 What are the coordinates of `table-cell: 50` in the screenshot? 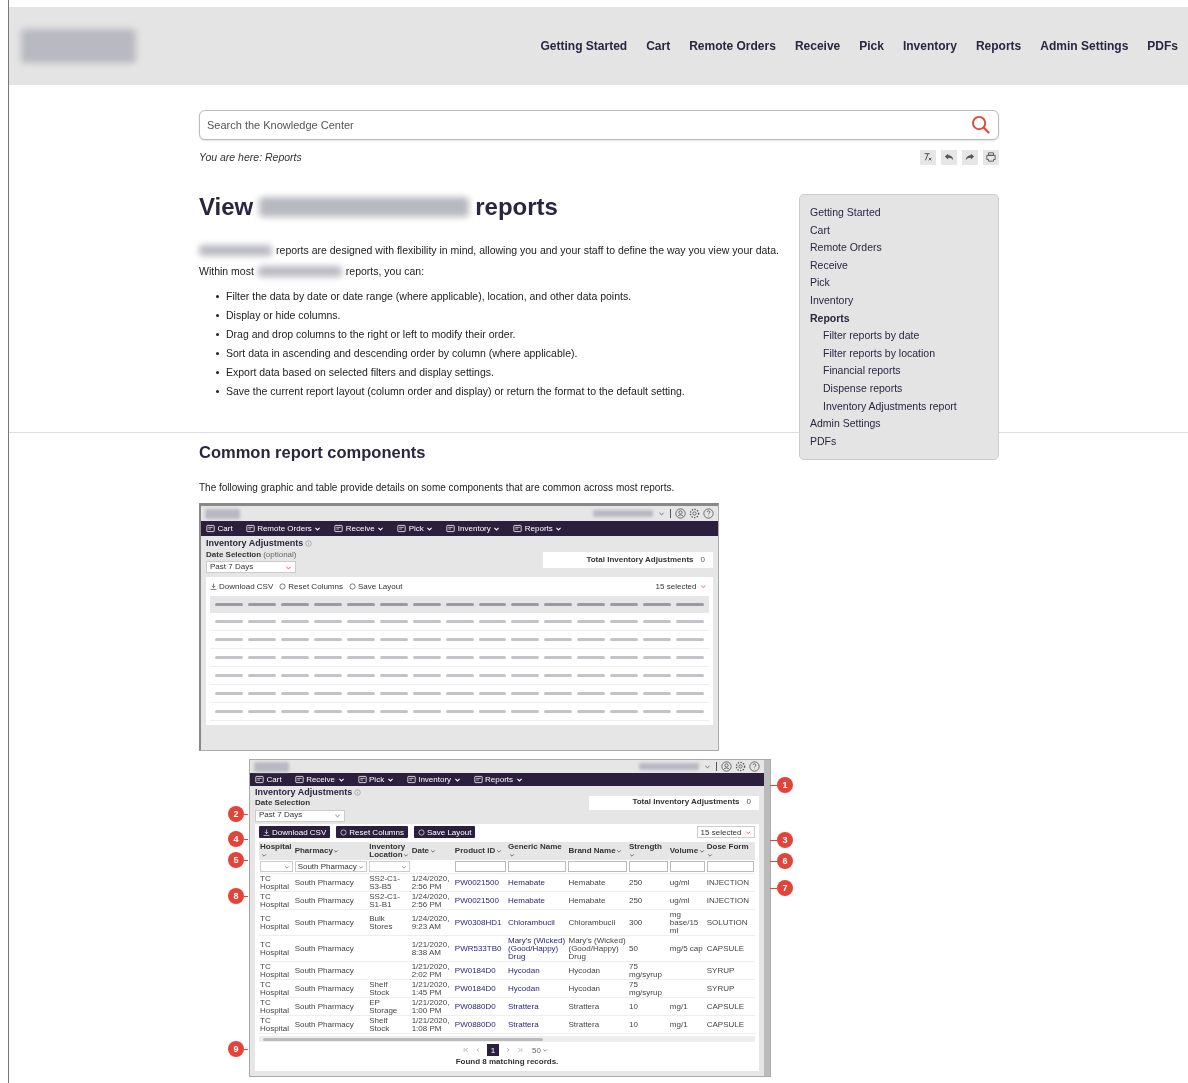 It's located at (633, 948).